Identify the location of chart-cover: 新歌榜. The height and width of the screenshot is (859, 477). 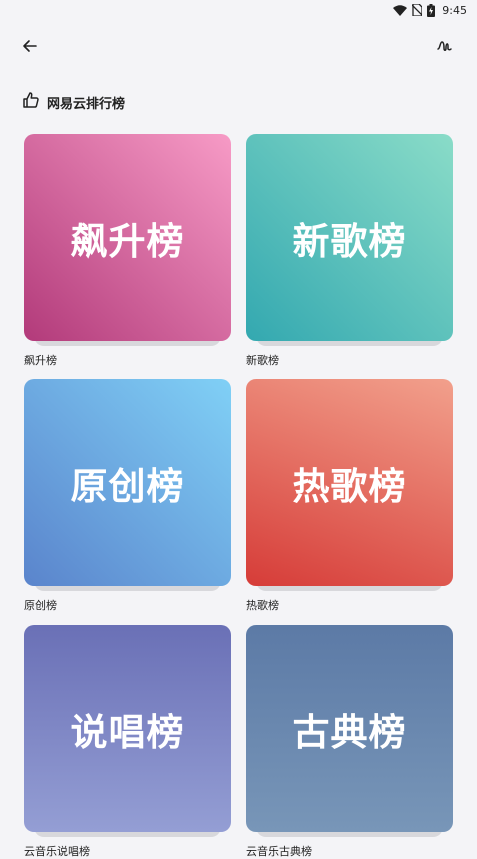
(349, 237).